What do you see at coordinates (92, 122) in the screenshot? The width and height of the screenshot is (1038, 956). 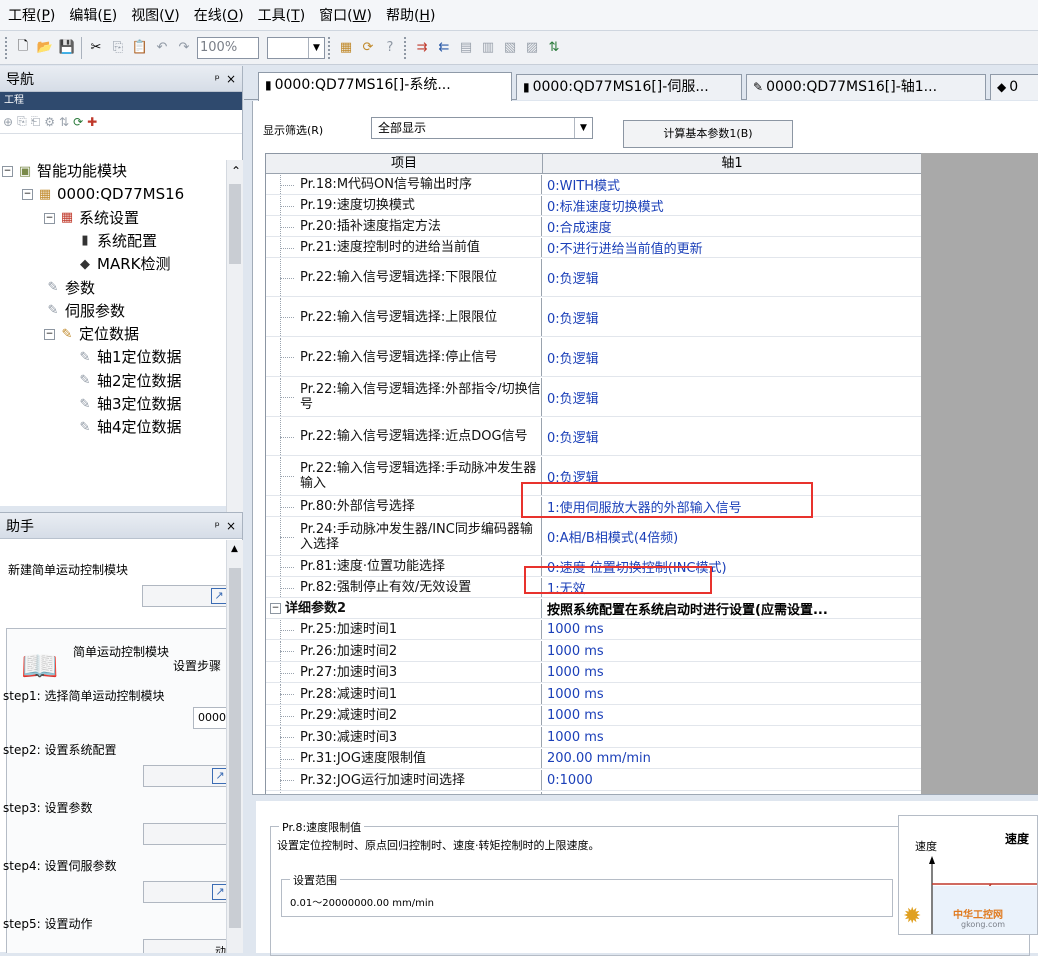 I see `split-icon: ✚` at bounding box center [92, 122].